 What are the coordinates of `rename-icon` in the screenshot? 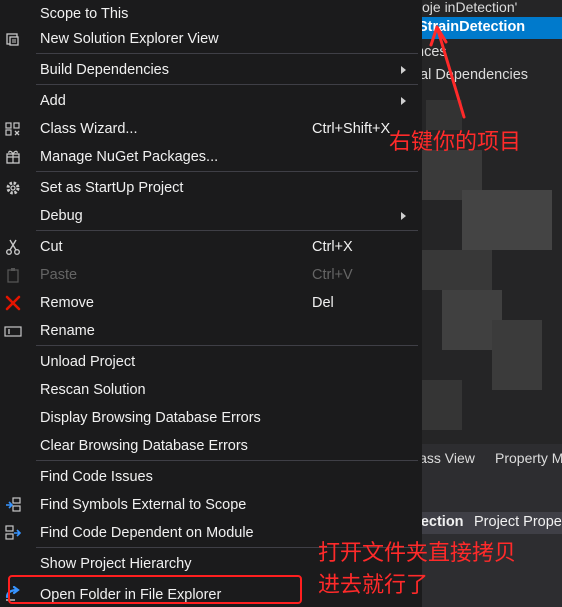 It's located at (13, 331).